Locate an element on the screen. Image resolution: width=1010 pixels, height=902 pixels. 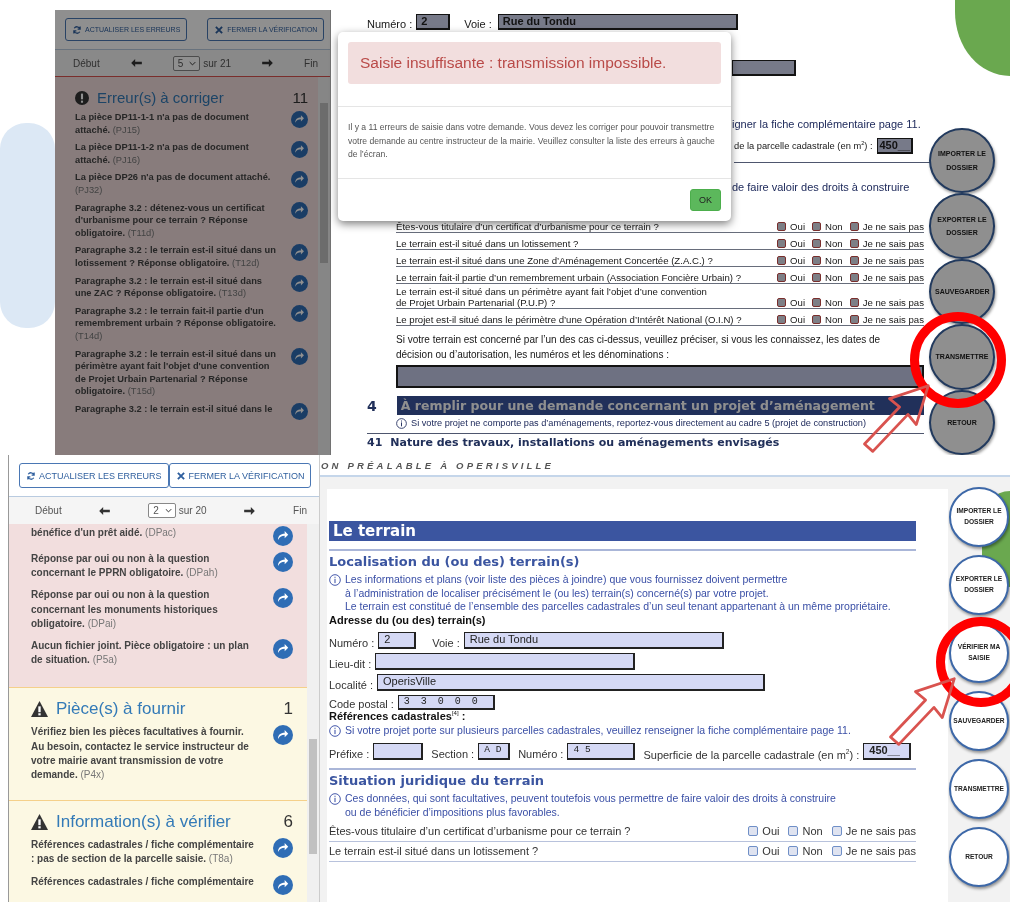
question-text: Le terrain est-il situé dans une Zone d’Aménagement Concertée (Z.A.C.) ? is located at coordinates (555, 260).